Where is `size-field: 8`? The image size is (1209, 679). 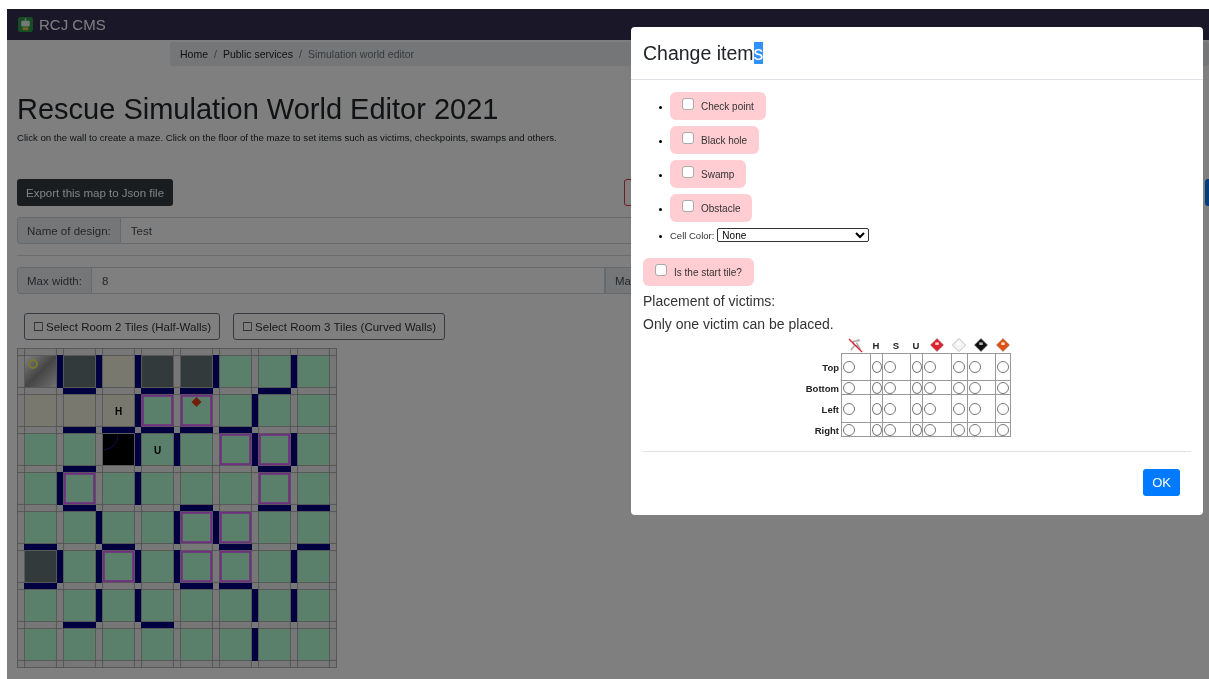
size-field: 8 is located at coordinates (348, 280).